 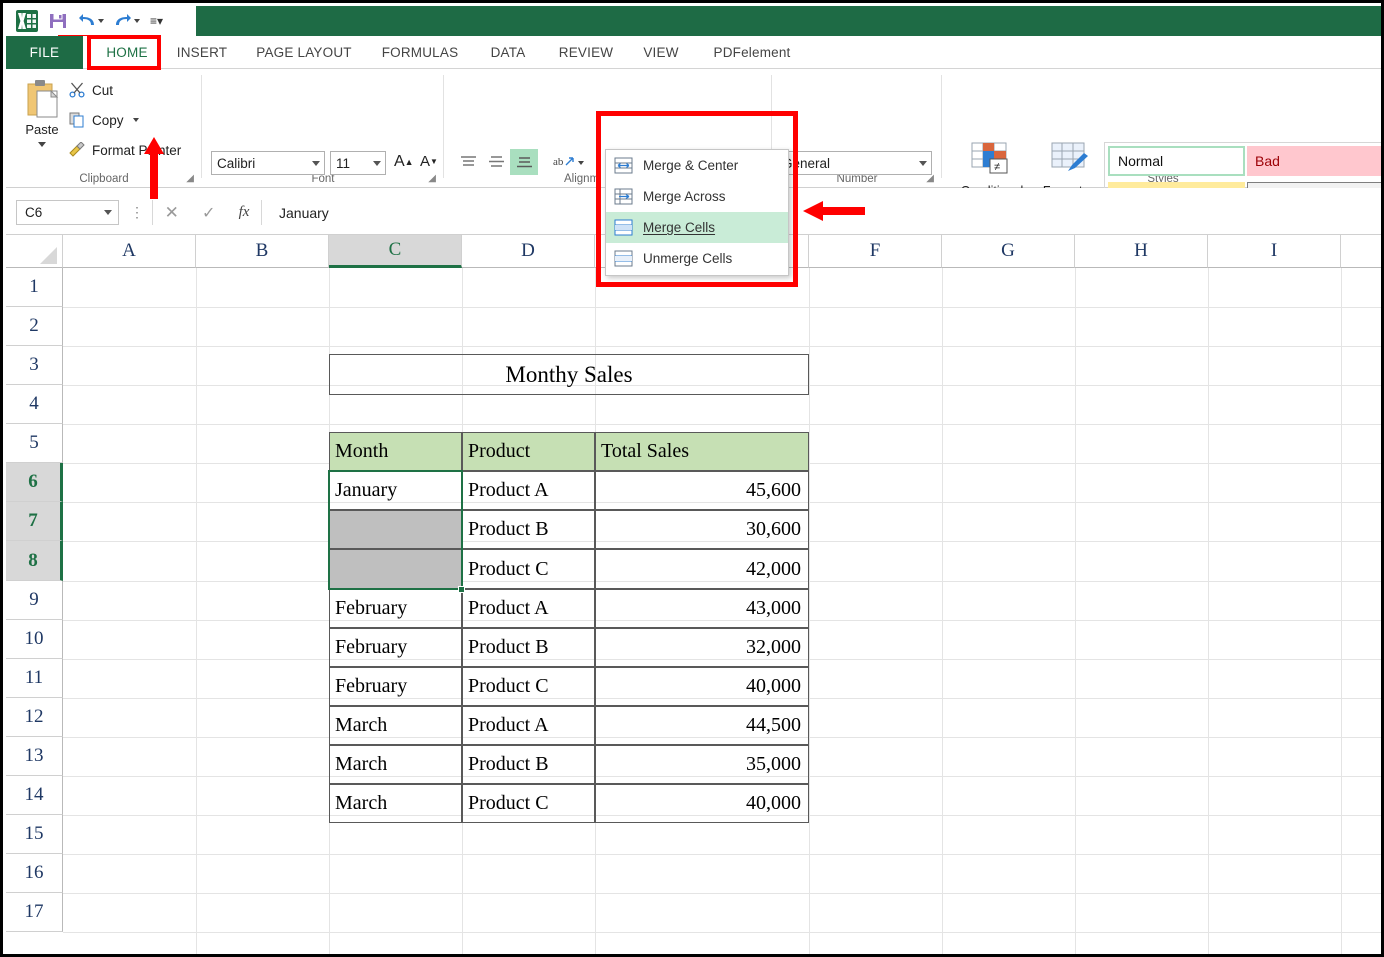 What do you see at coordinates (528, 647) in the screenshot?
I see `cell-d10-product: Product B` at bounding box center [528, 647].